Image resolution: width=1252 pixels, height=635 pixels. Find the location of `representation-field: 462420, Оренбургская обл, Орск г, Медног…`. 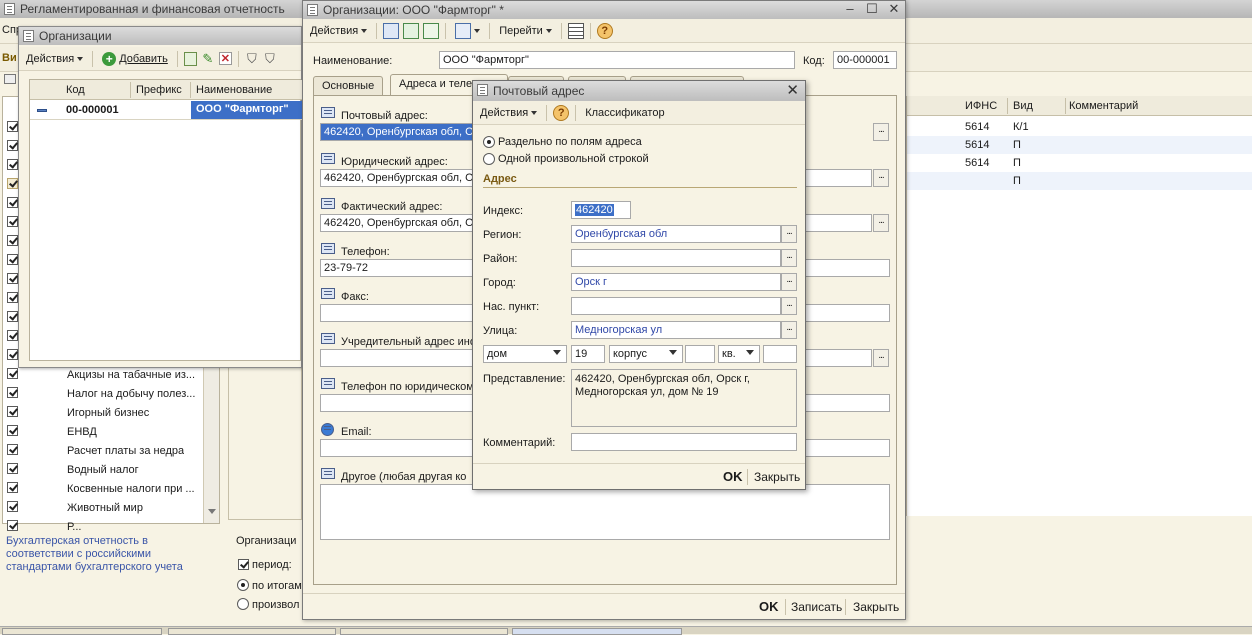

representation-field: 462420, Оренбургская обл, Орск г, Медног… is located at coordinates (684, 398).